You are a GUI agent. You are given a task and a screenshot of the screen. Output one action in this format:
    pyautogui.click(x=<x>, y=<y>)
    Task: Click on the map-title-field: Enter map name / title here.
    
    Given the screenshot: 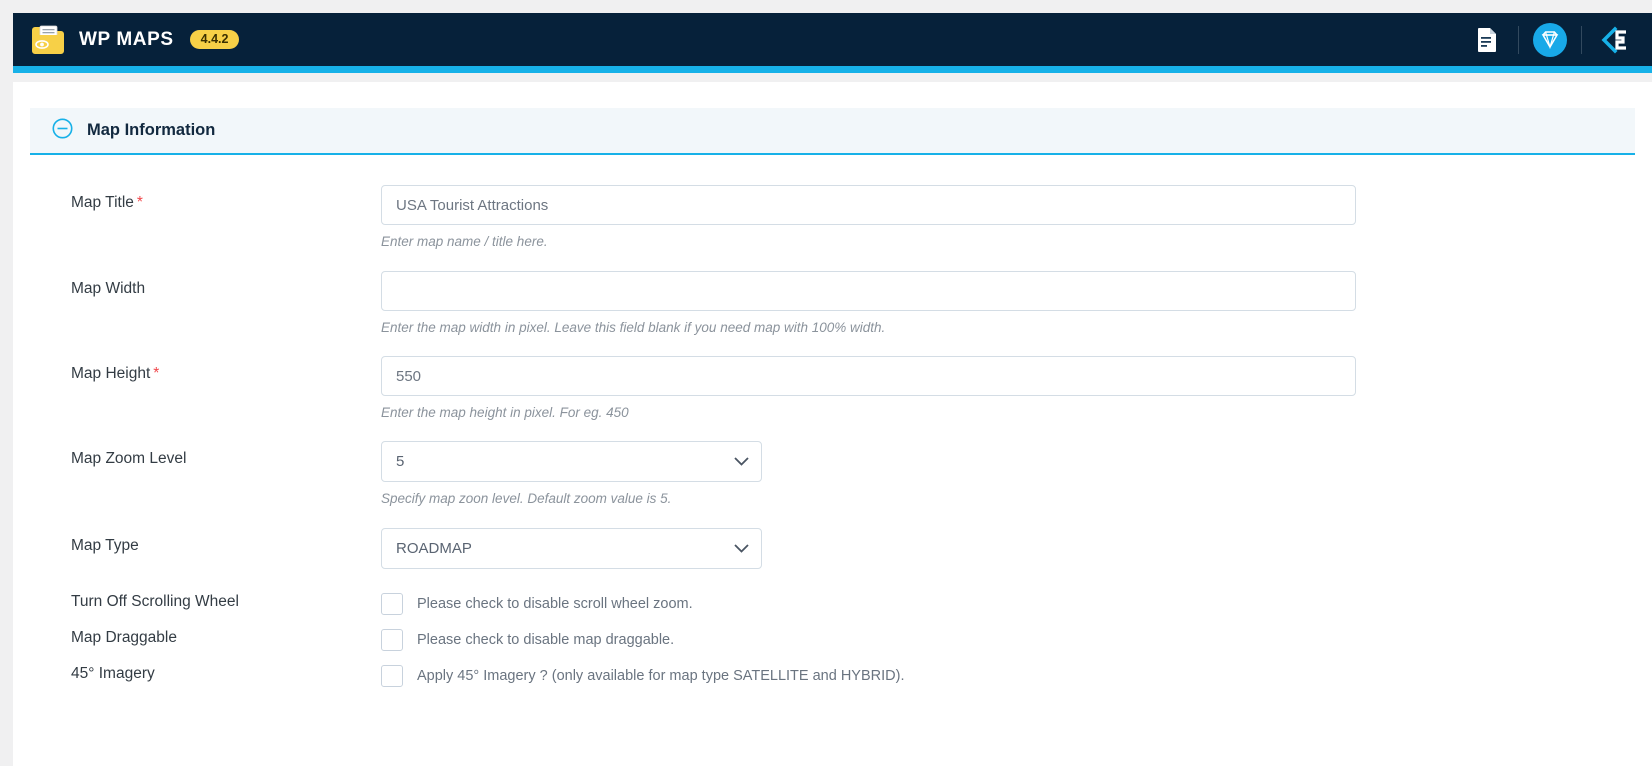 What is the action you would take?
    pyautogui.click(x=1016, y=217)
    